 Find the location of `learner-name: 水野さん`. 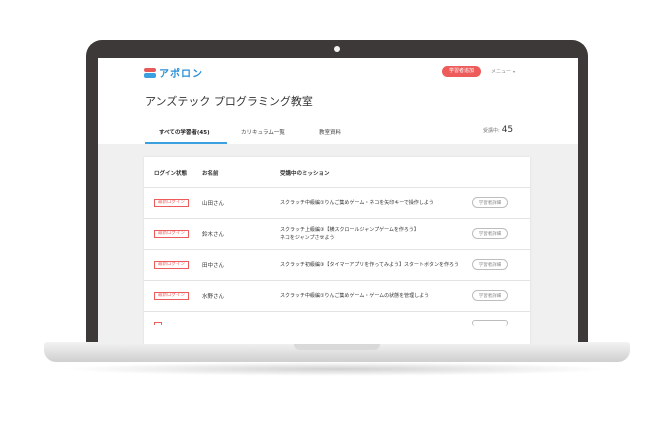

learner-name: 水野さん is located at coordinates (213, 297).